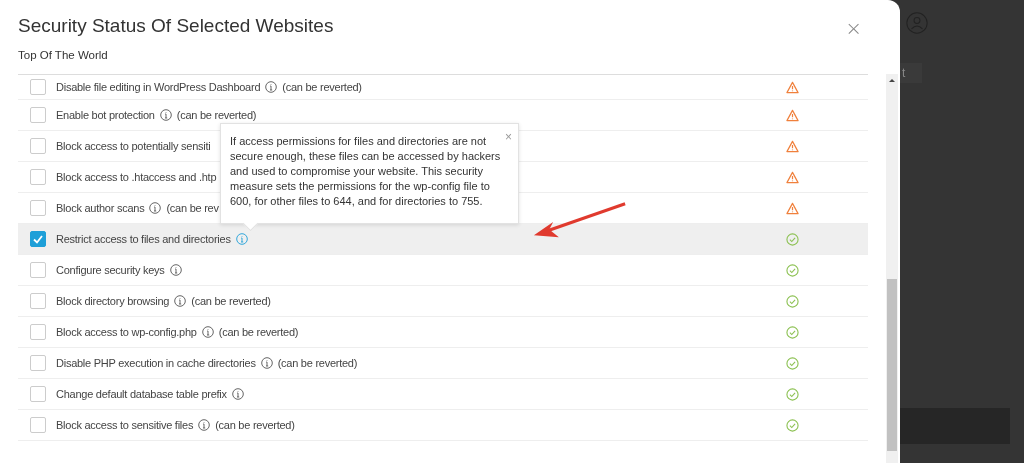 The height and width of the screenshot is (463, 1024). Describe the element at coordinates (892, 268) in the screenshot. I see `scrollbar` at that location.